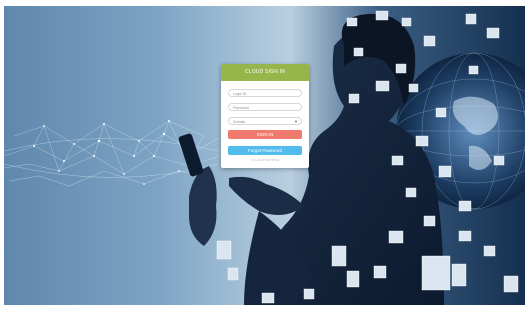  Describe the element at coordinates (296, 121) in the screenshot. I see `chevron-down-icon: ▼` at that location.